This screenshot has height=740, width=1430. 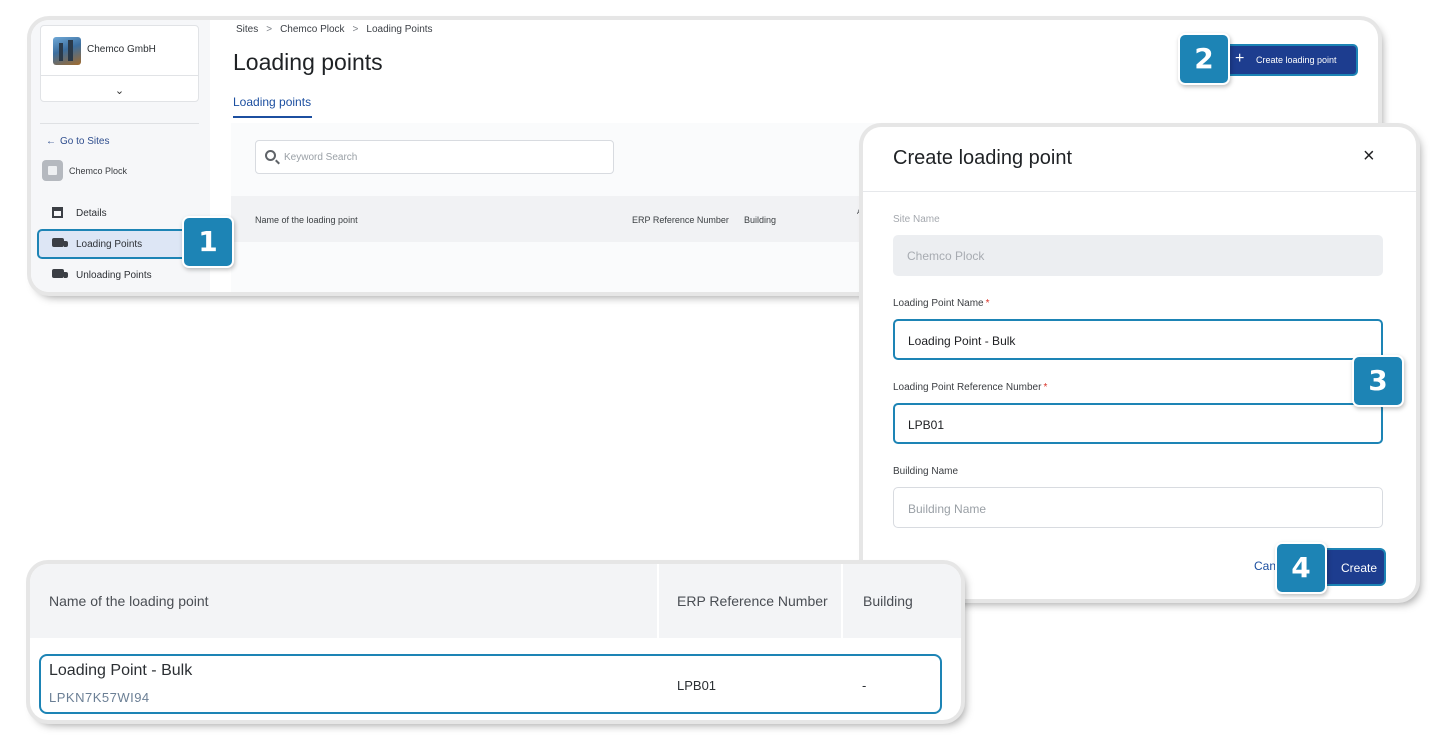 What do you see at coordinates (1378, 381) in the screenshot?
I see `step-badge-3: 3` at bounding box center [1378, 381].